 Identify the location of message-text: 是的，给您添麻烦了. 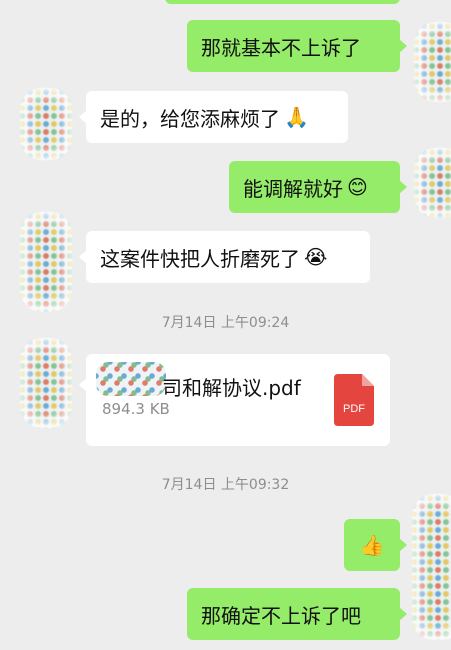
(190, 118).